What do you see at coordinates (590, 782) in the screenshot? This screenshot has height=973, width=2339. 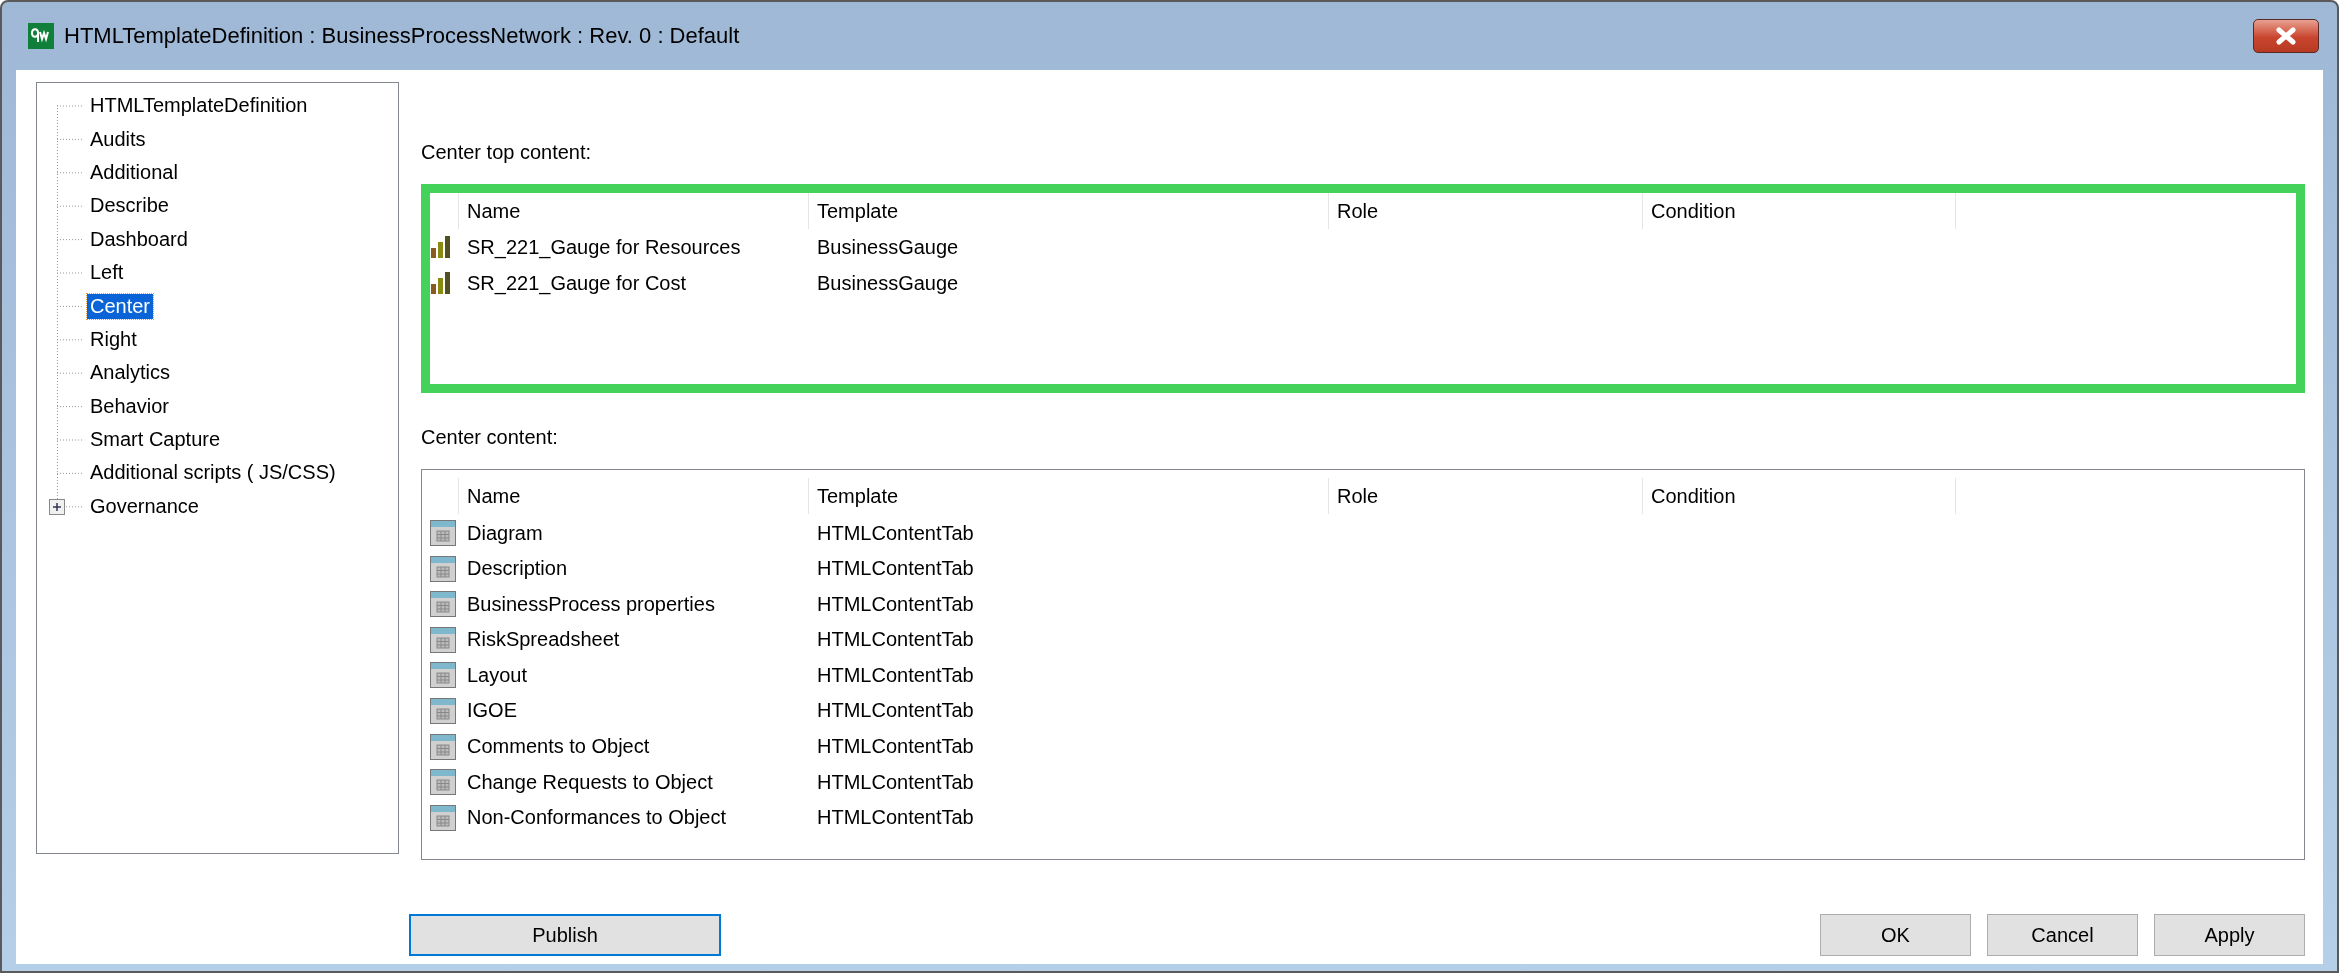 I see `name-cell-text: Change Requests to Object` at bounding box center [590, 782].